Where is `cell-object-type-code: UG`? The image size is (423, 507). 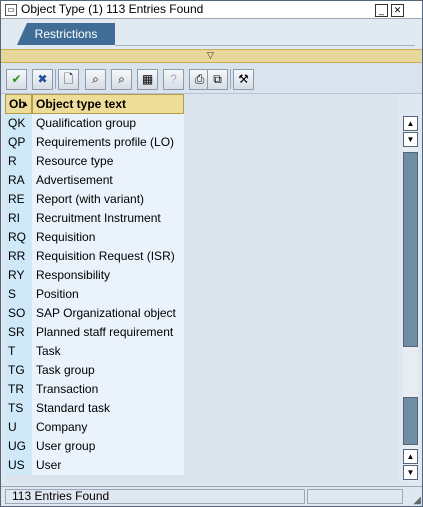
cell-object-type-code: UG is located at coordinates (18, 446).